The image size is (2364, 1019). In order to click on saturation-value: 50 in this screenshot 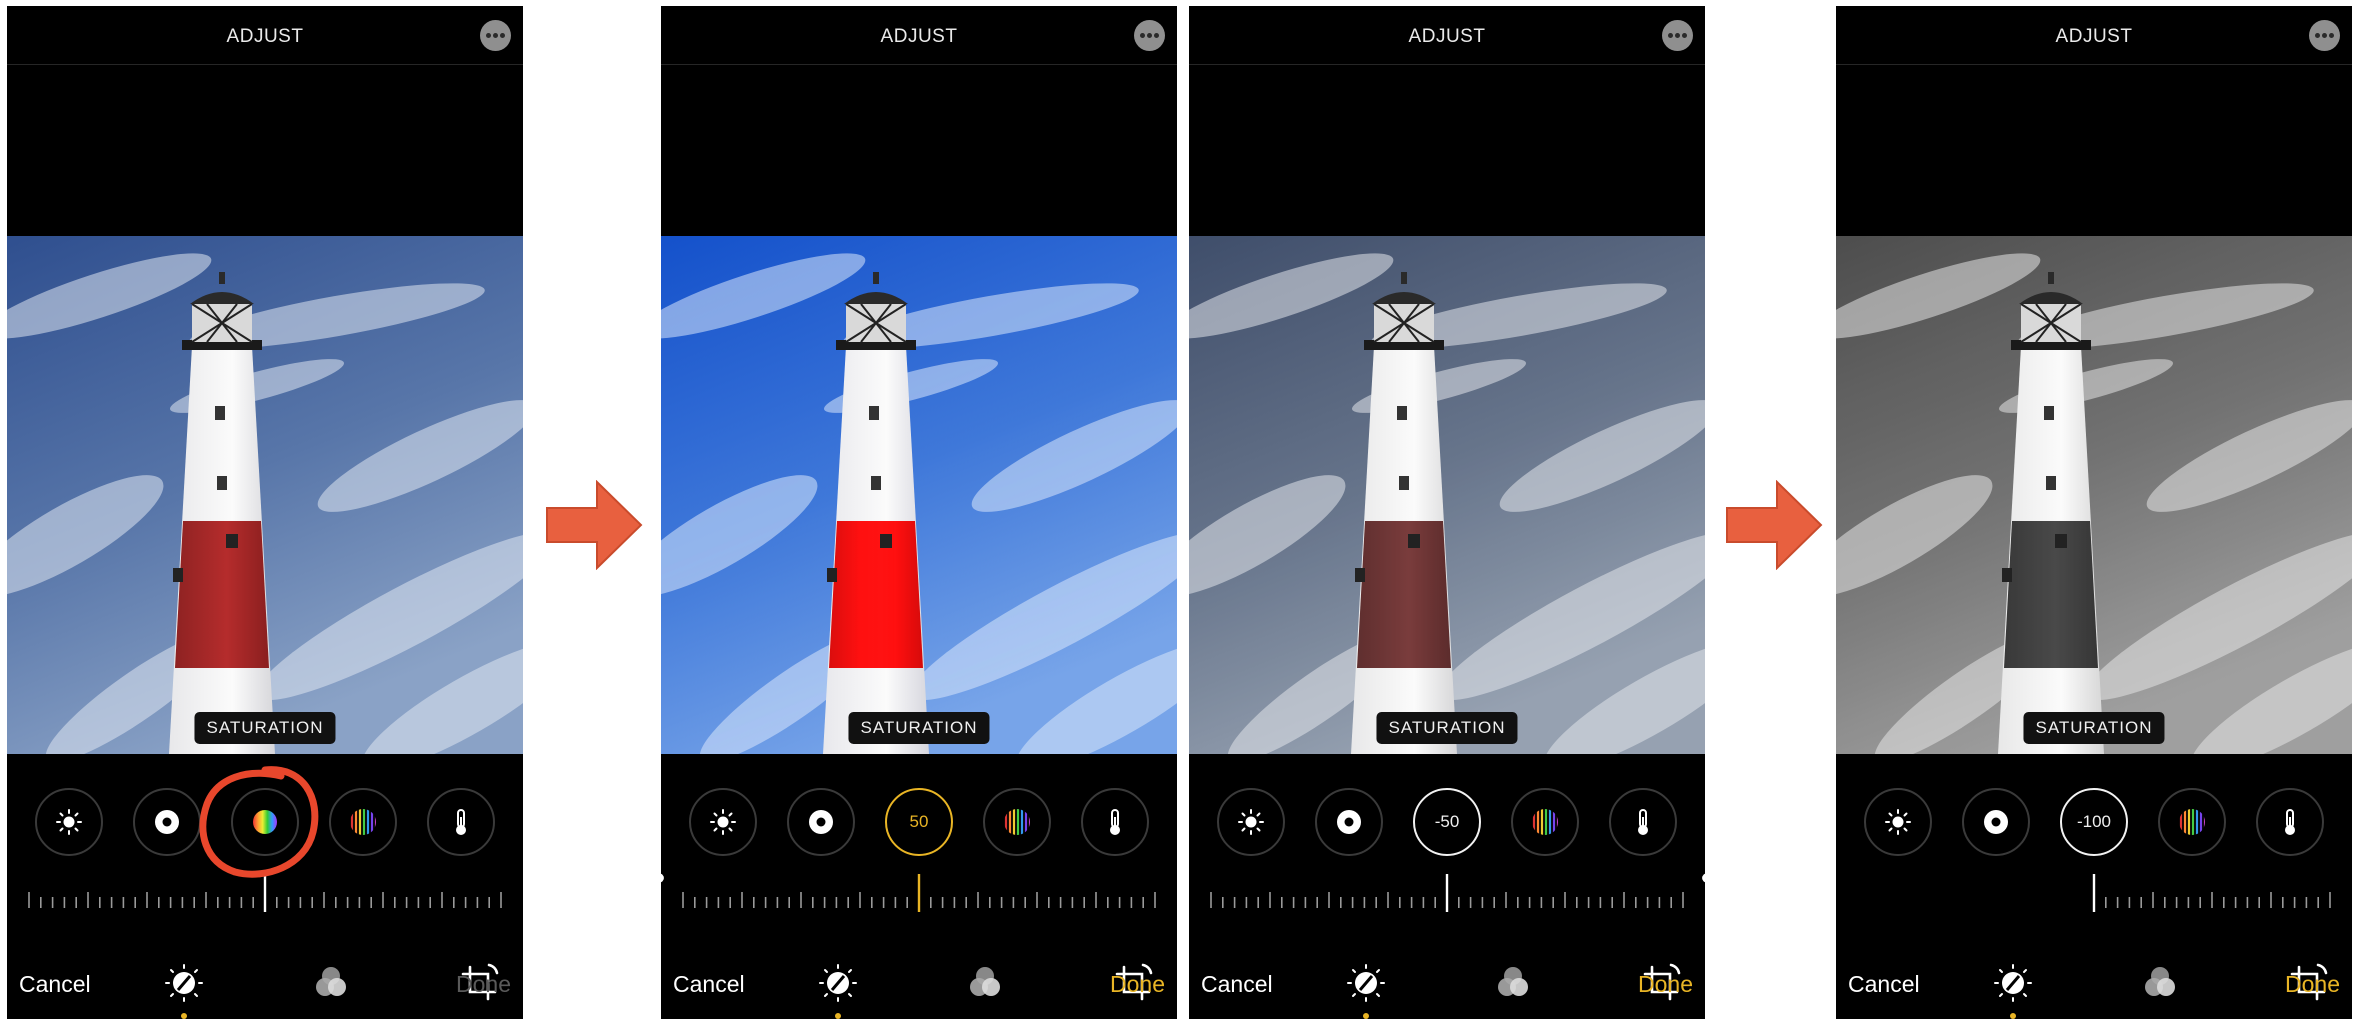, I will do `click(919, 821)`.